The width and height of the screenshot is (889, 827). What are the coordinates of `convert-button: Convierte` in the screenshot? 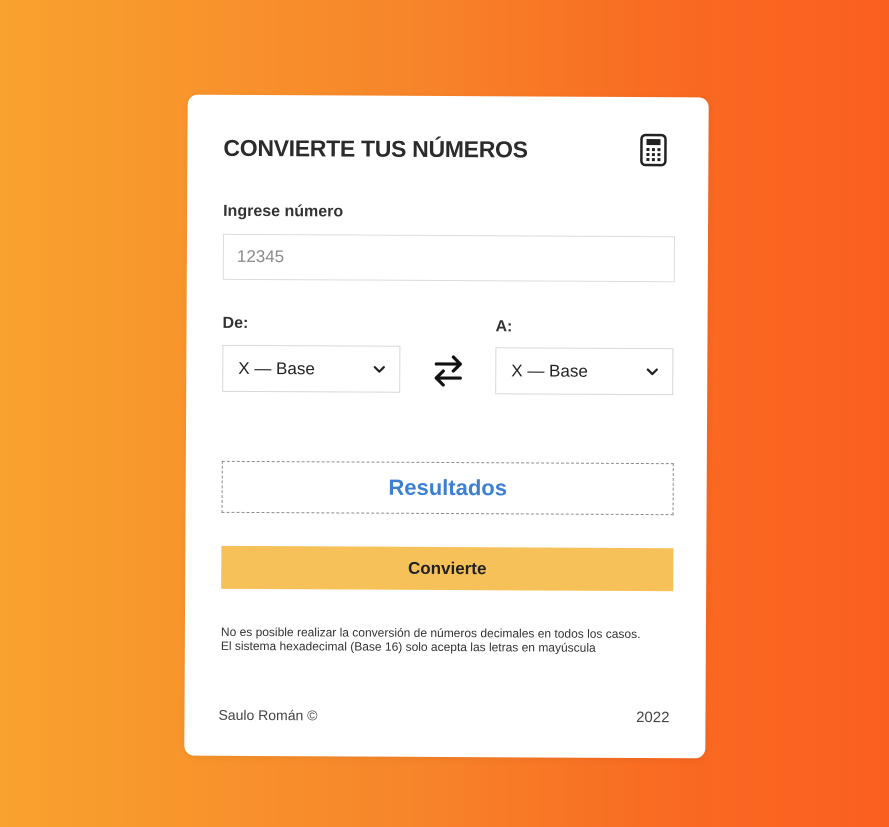 It's located at (447, 568).